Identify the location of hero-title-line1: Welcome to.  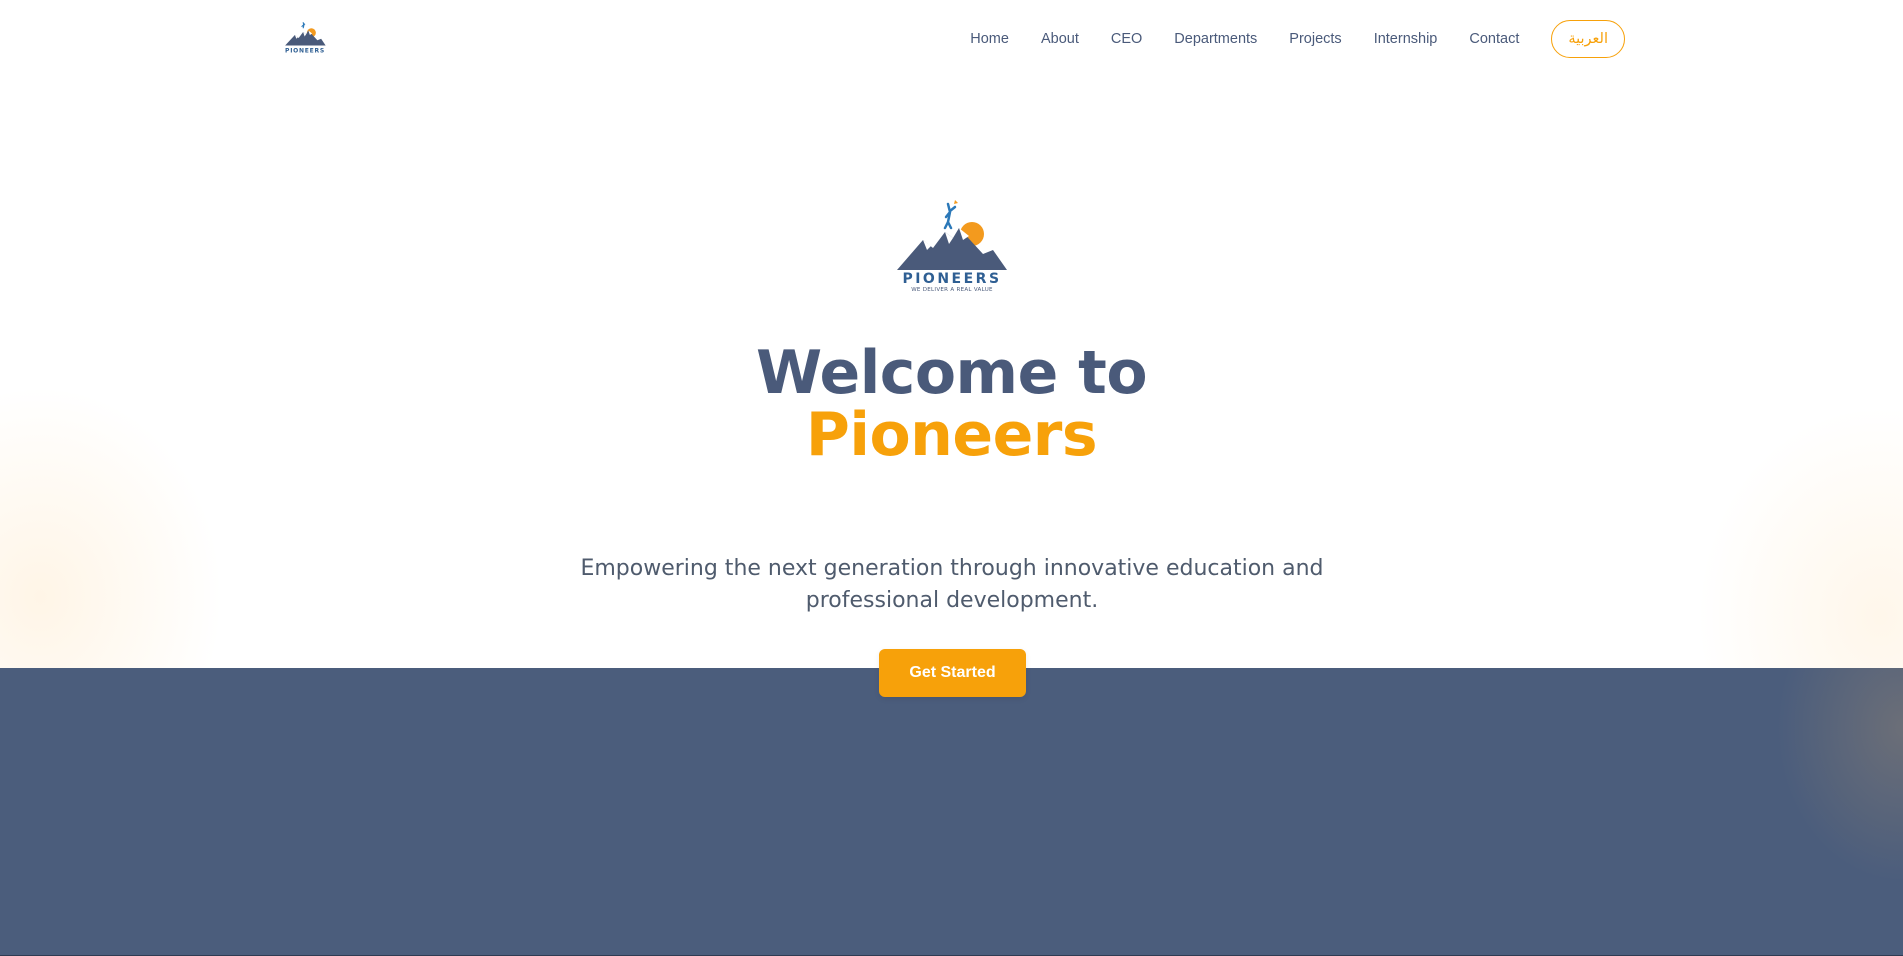
(951, 373).